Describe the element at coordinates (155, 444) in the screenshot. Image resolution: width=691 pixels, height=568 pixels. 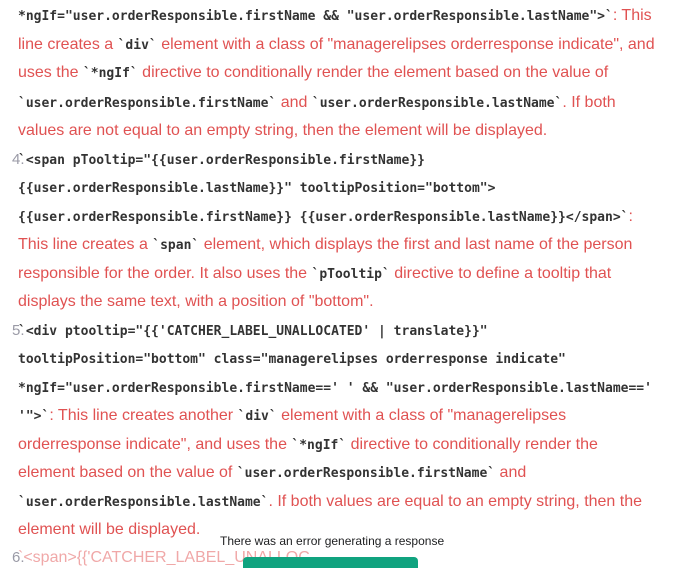
I see `response-text: orderresponse indicate", and uses the` at that location.